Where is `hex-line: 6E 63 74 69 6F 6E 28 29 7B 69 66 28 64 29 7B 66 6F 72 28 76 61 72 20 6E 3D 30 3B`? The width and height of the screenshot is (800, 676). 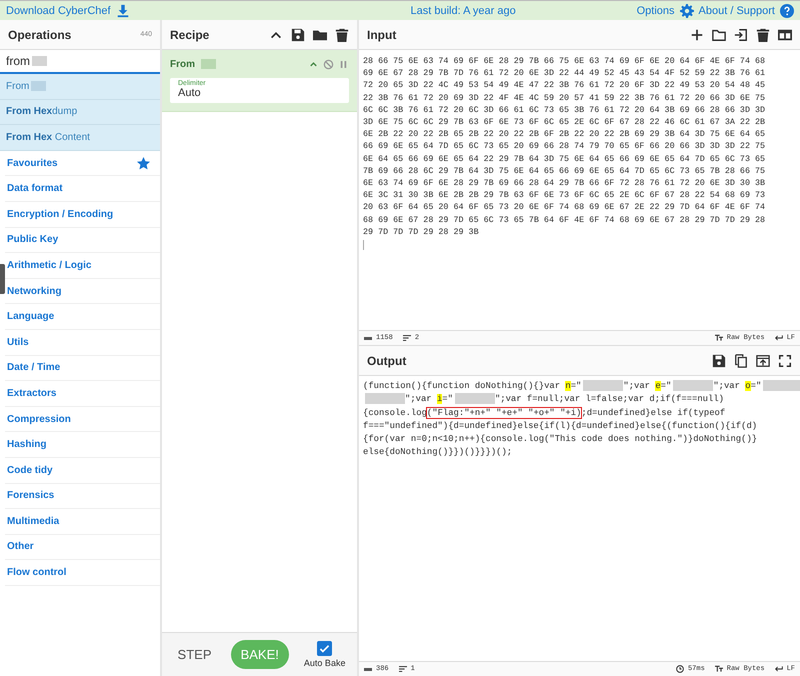
hex-line: 6E 63 74 69 6F 6E 28 29 7B 69 66 28 64 29 7B 66 6F 72 28 76 61 72 20 6E 3D 30 3B is located at coordinates (564, 183).